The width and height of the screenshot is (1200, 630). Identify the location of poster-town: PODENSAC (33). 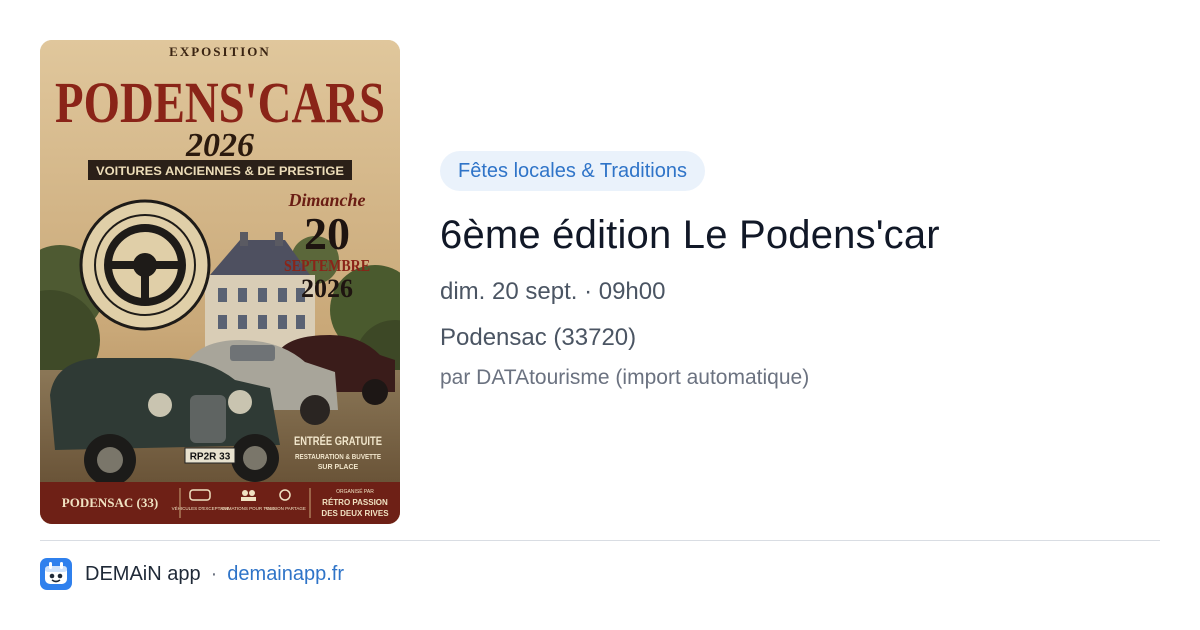
(110, 502).